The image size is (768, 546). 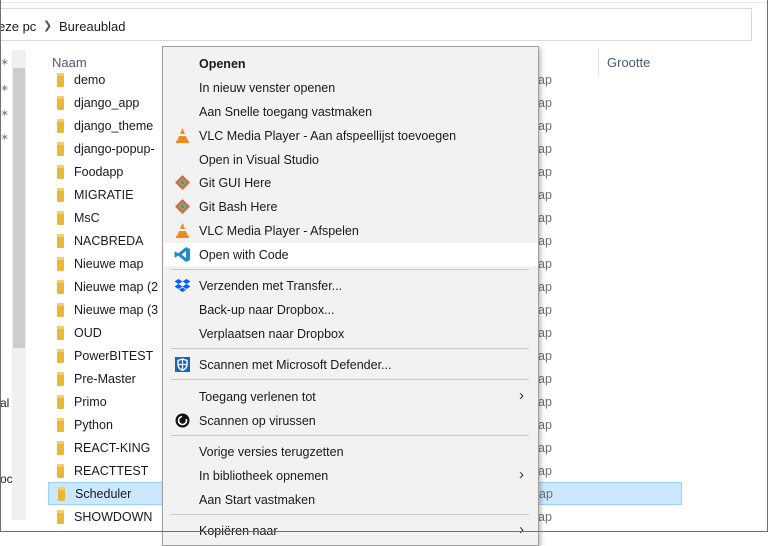 What do you see at coordinates (521, 529) in the screenshot?
I see `submenu-chevron-icon: ›` at bounding box center [521, 529].